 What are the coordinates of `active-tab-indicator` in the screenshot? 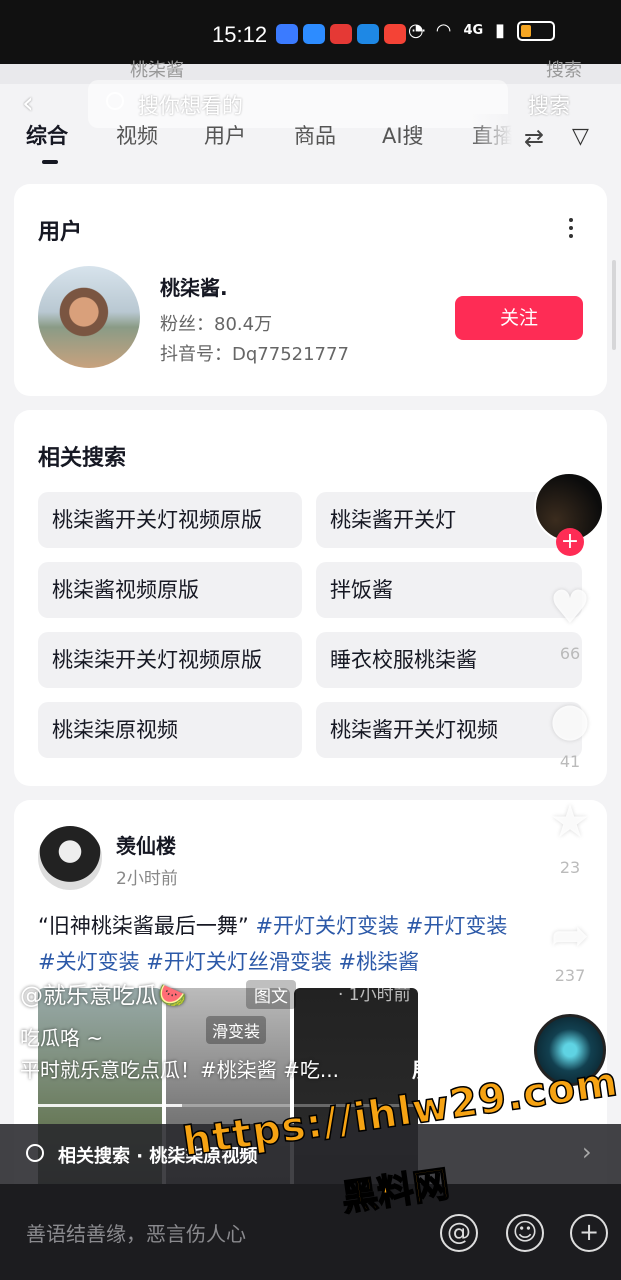 It's located at (50, 162).